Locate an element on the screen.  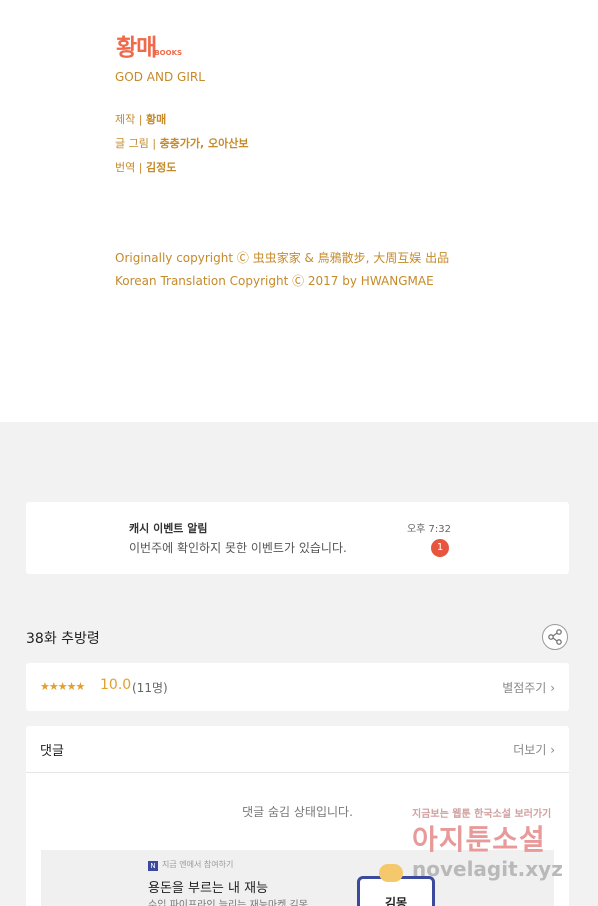
ad-title: 용돈을 부르는 내 재능 is located at coordinates (208, 888).